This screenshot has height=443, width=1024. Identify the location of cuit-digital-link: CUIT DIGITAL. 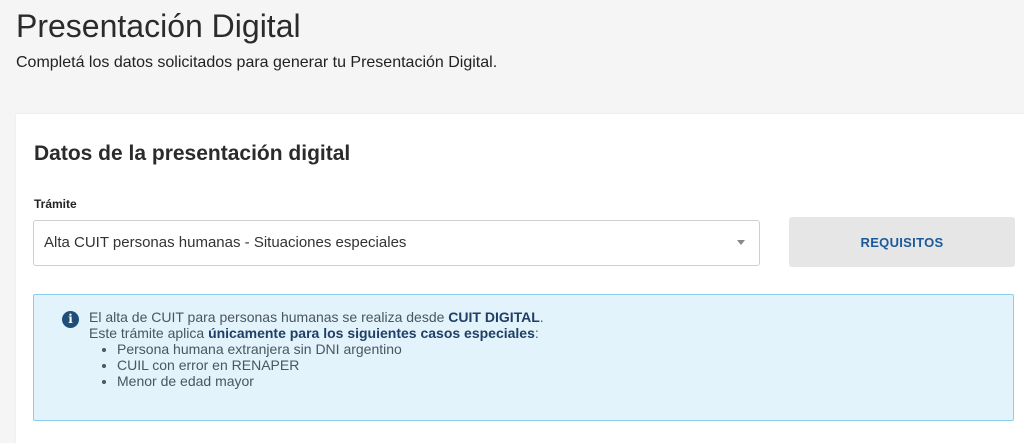
(494, 317).